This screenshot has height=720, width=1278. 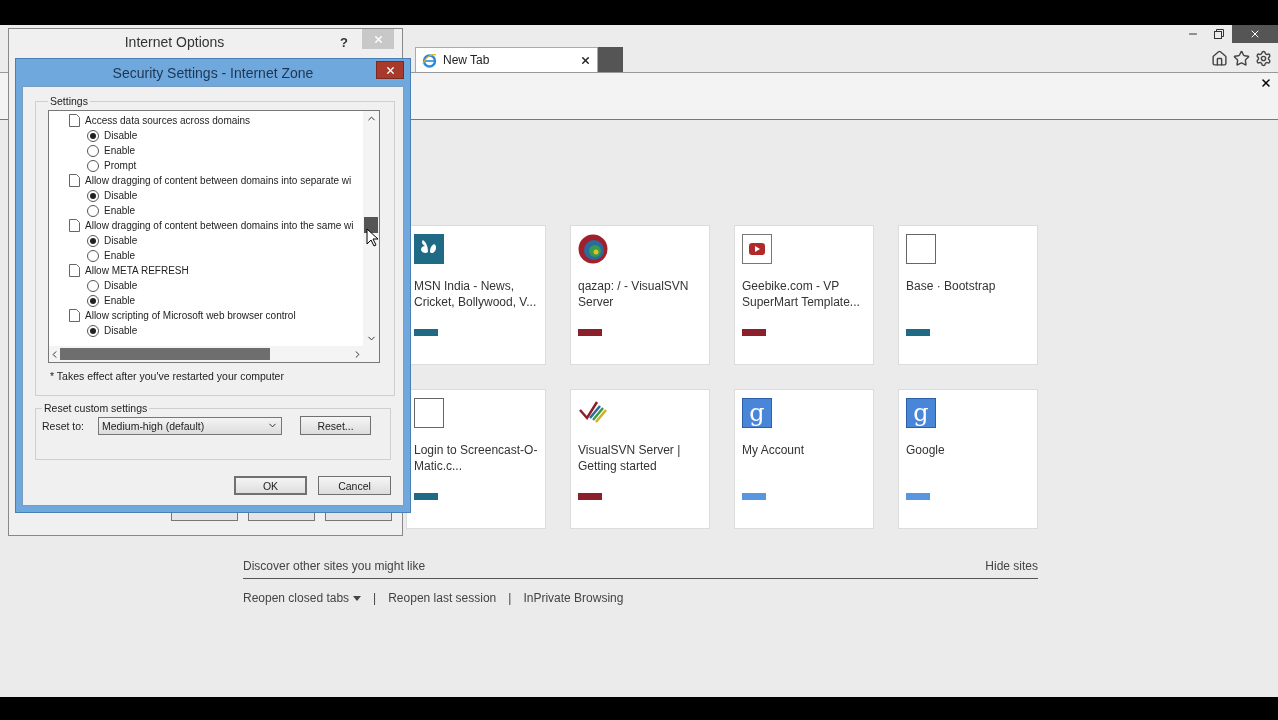 What do you see at coordinates (506, 59) in the screenshot?
I see `browser-tab: New Tab` at bounding box center [506, 59].